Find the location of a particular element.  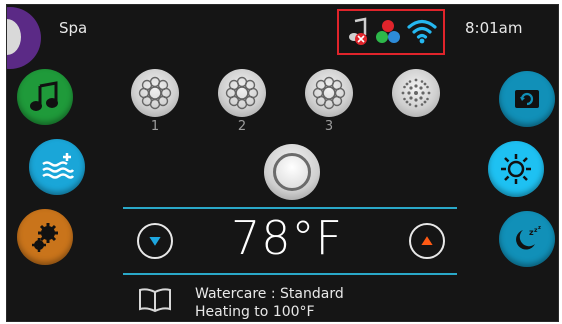

settings-button is located at coordinates (45, 237).